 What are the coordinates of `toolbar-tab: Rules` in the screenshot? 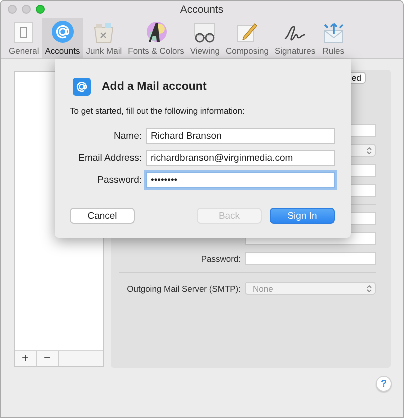 It's located at (333, 38).